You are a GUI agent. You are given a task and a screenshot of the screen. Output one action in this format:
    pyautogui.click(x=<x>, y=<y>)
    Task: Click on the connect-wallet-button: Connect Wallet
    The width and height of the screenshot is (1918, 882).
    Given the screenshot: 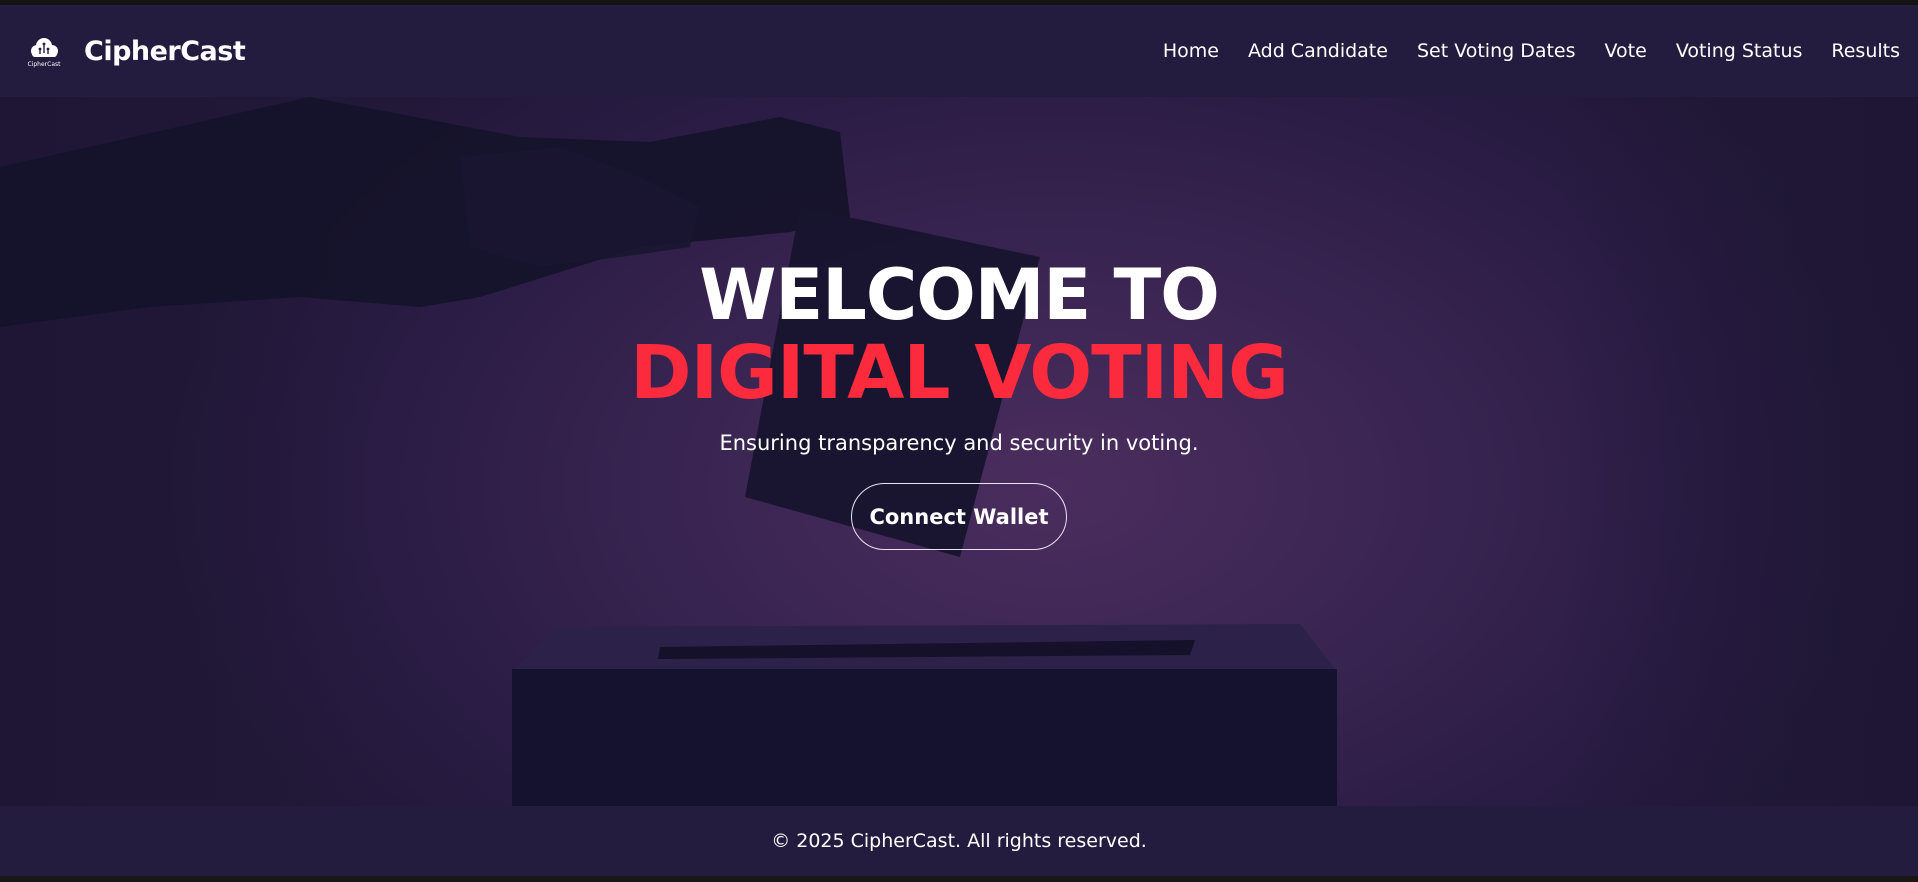 What is the action you would take?
    pyautogui.click(x=959, y=516)
    